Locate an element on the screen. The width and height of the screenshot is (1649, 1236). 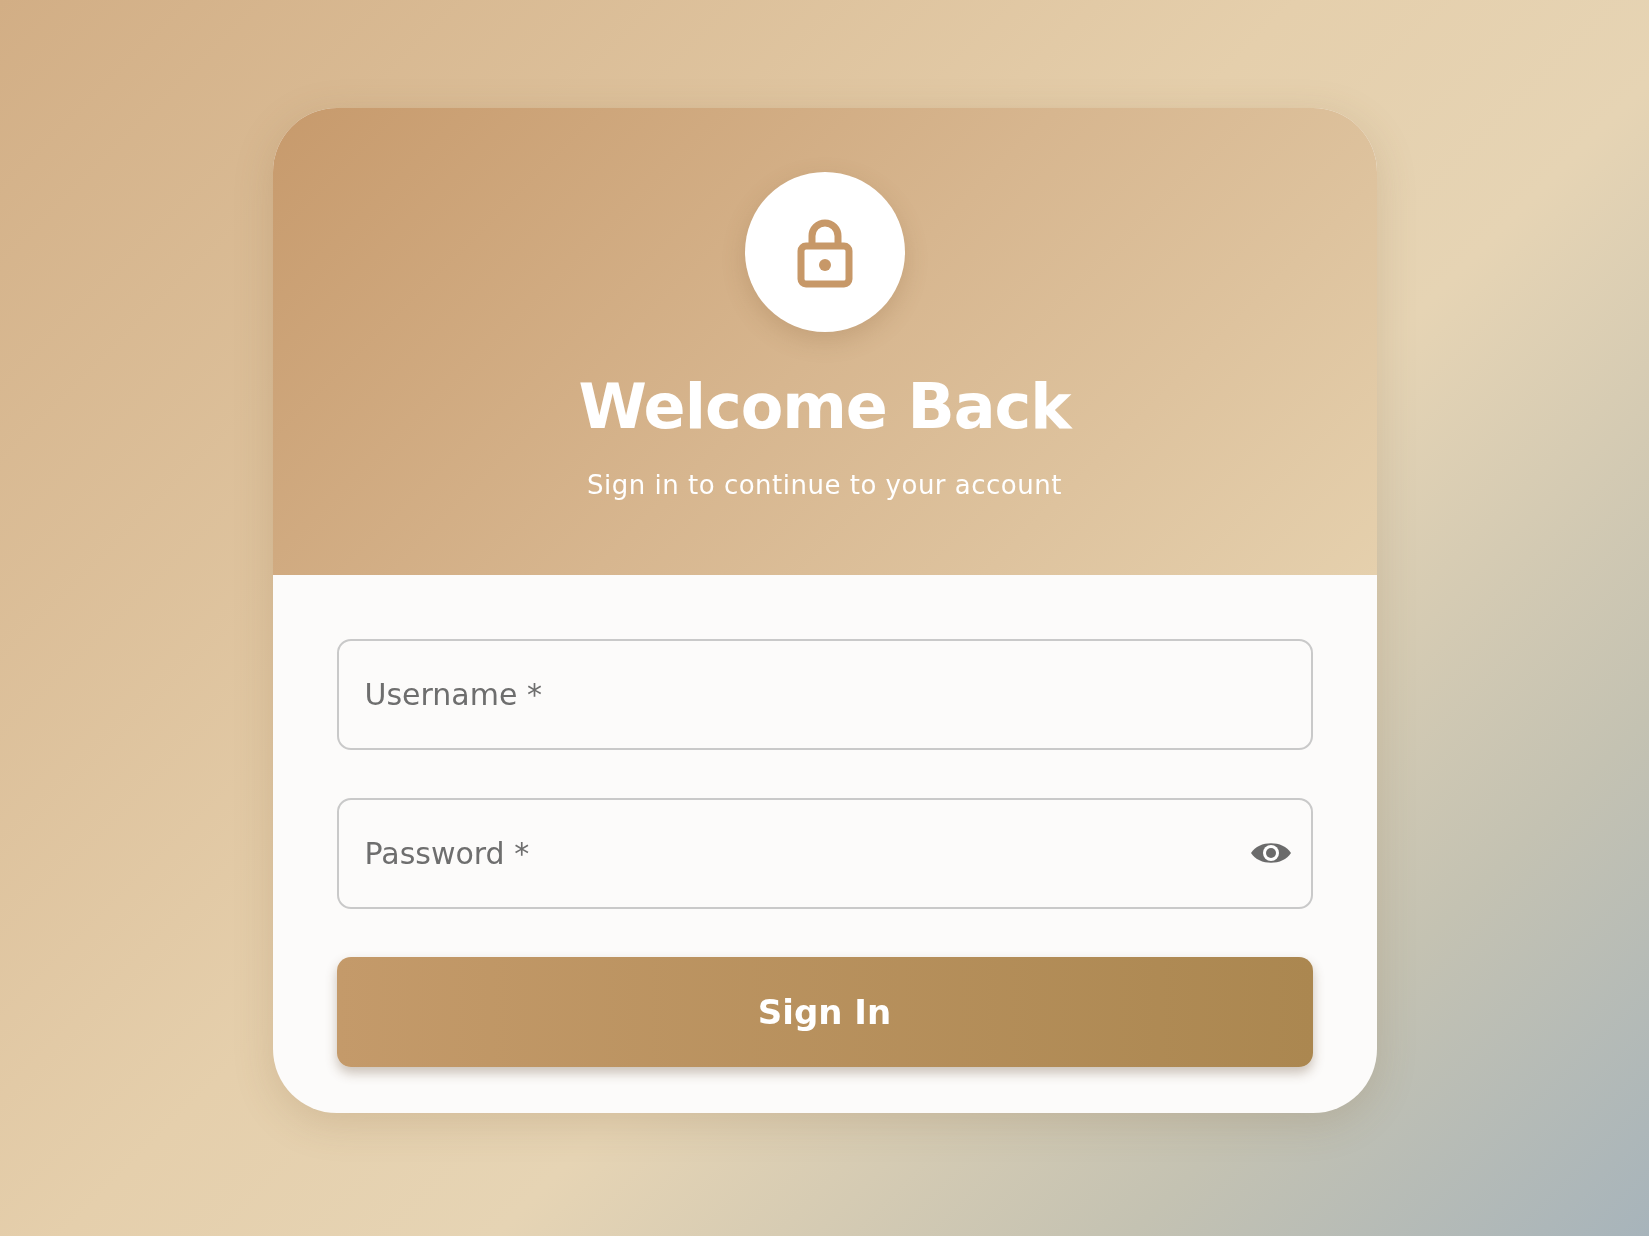
welcome-title: Welcome Back is located at coordinates (824, 407).